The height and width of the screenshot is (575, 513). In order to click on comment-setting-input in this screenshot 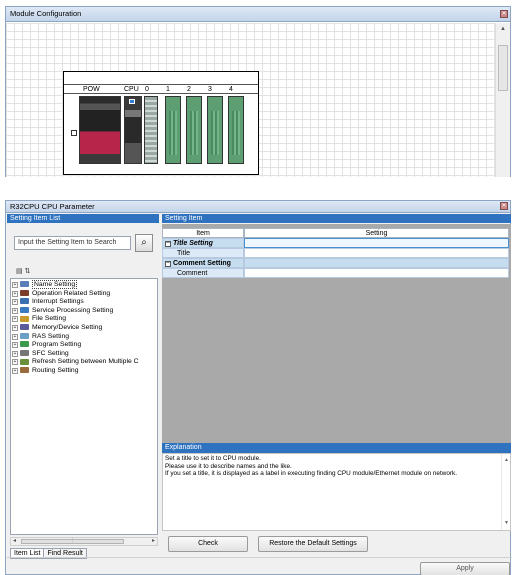, I will do `click(376, 273)`.